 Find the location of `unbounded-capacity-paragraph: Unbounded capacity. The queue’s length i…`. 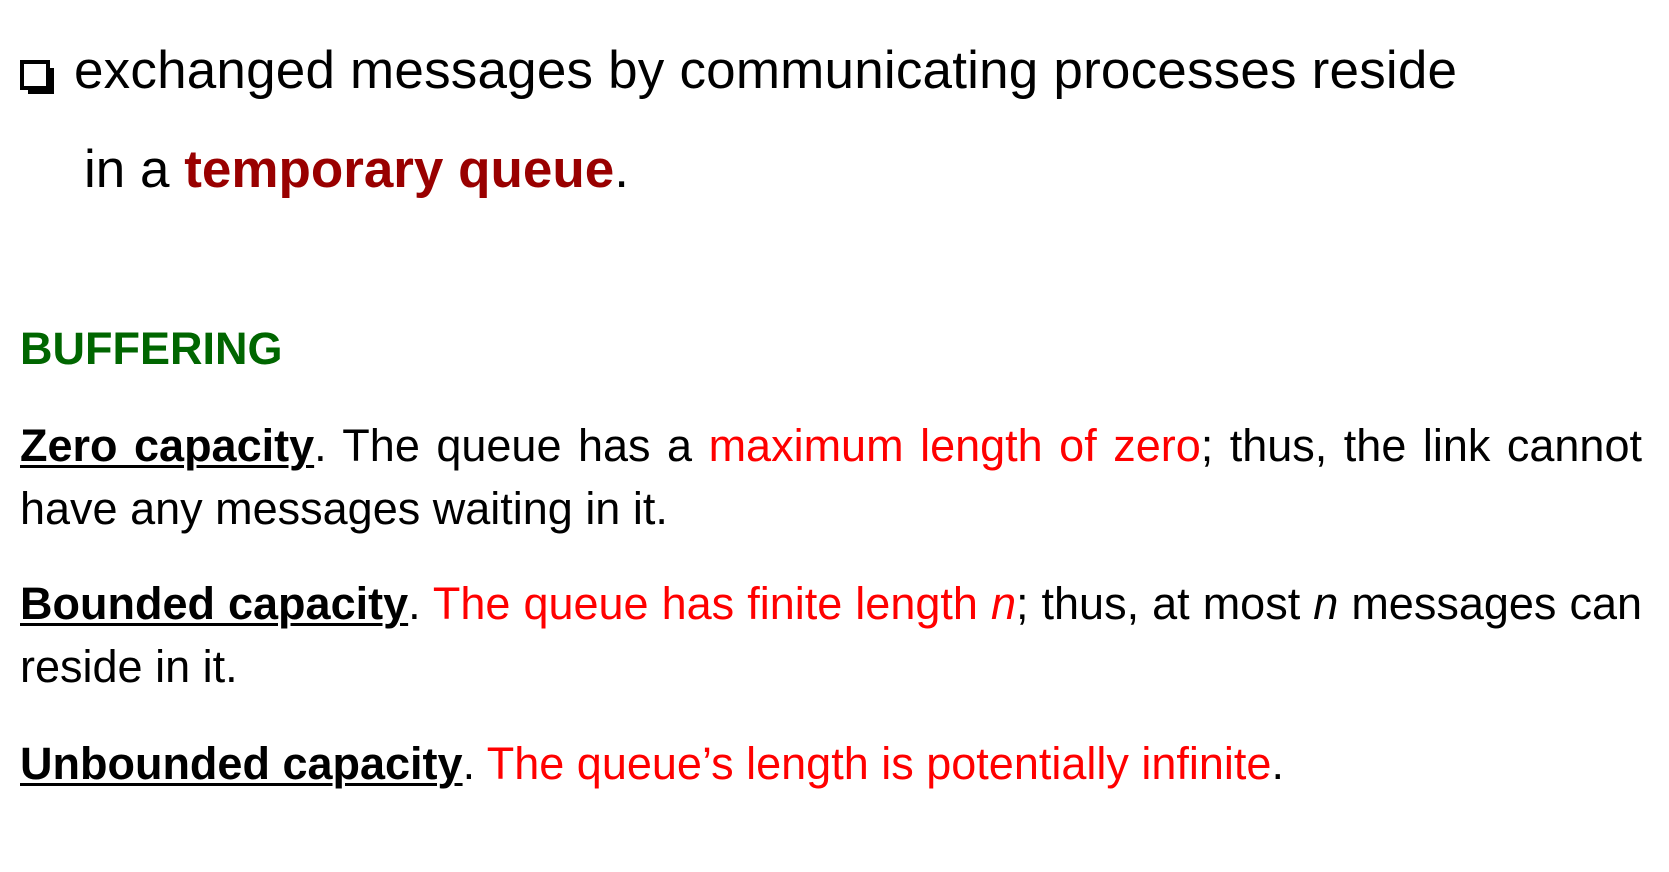

unbounded-capacity-paragraph: Unbounded capacity. The queue’s length i… is located at coordinates (831, 763).